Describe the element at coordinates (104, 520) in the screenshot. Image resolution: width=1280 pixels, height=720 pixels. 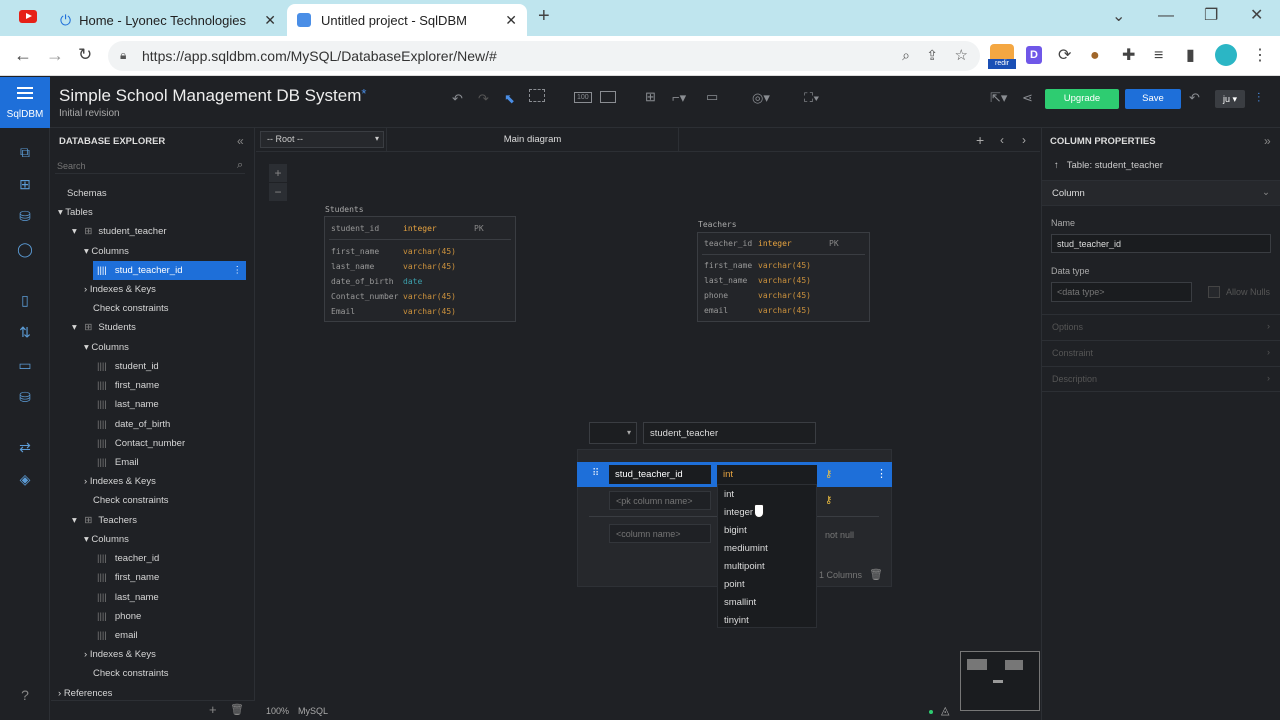
I see `tree-table-teachers: ▾ ⊞ Teachers` at that location.